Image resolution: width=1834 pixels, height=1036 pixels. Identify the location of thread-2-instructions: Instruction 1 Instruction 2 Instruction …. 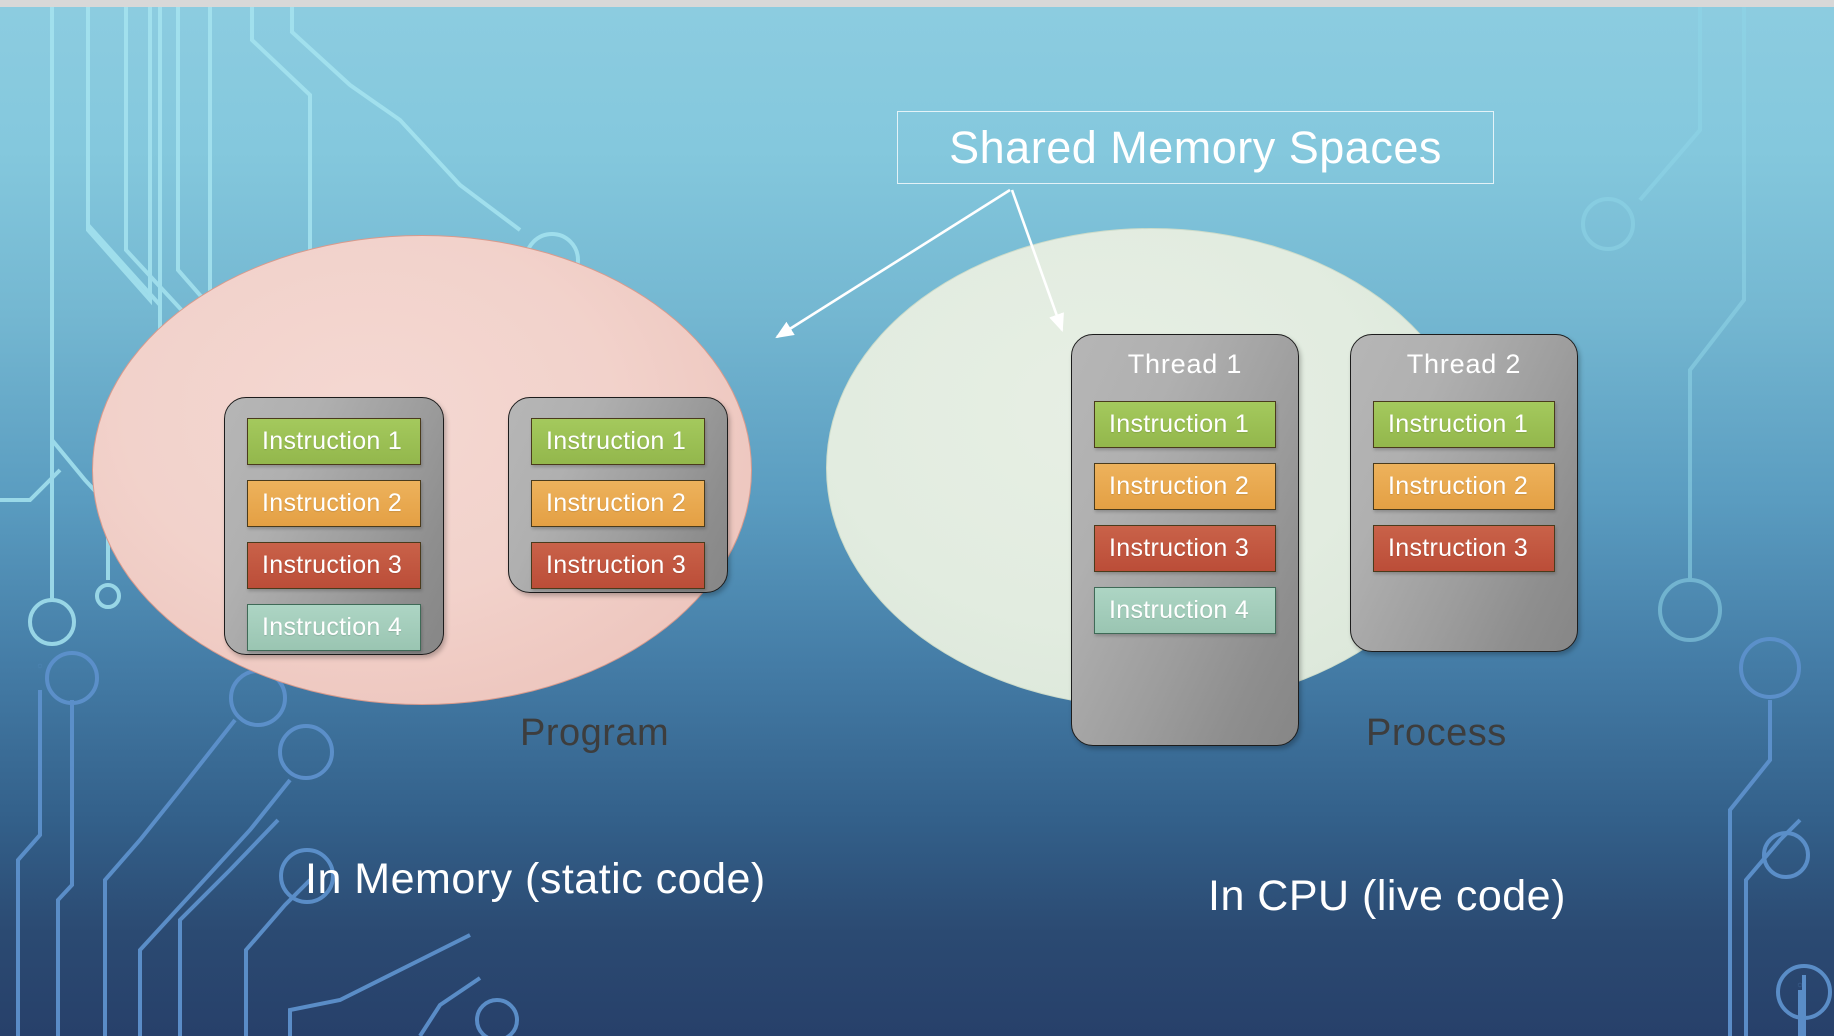
(1464, 476).